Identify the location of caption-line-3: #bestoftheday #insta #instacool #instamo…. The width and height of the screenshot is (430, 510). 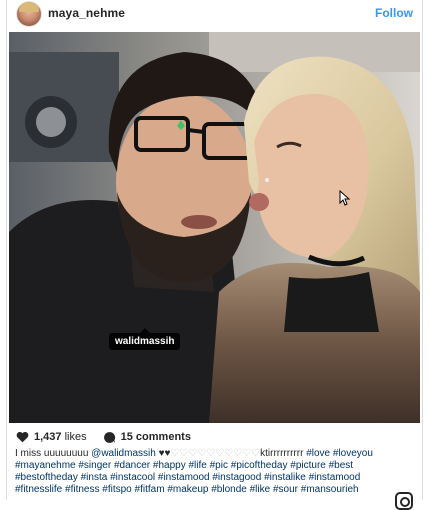
(211, 478).